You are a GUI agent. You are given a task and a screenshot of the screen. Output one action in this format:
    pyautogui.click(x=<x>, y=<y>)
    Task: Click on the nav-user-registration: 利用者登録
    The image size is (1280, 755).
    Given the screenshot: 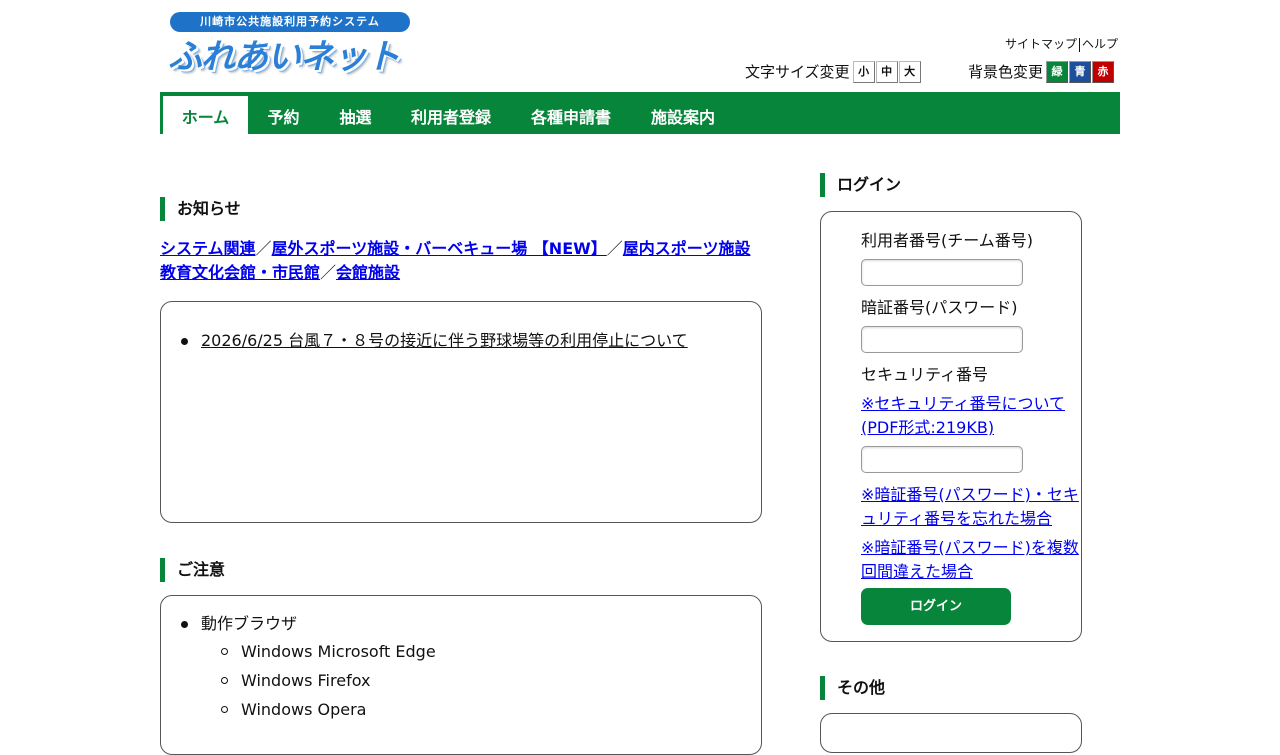 What is the action you would take?
    pyautogui.click(x=451, y=113)
    